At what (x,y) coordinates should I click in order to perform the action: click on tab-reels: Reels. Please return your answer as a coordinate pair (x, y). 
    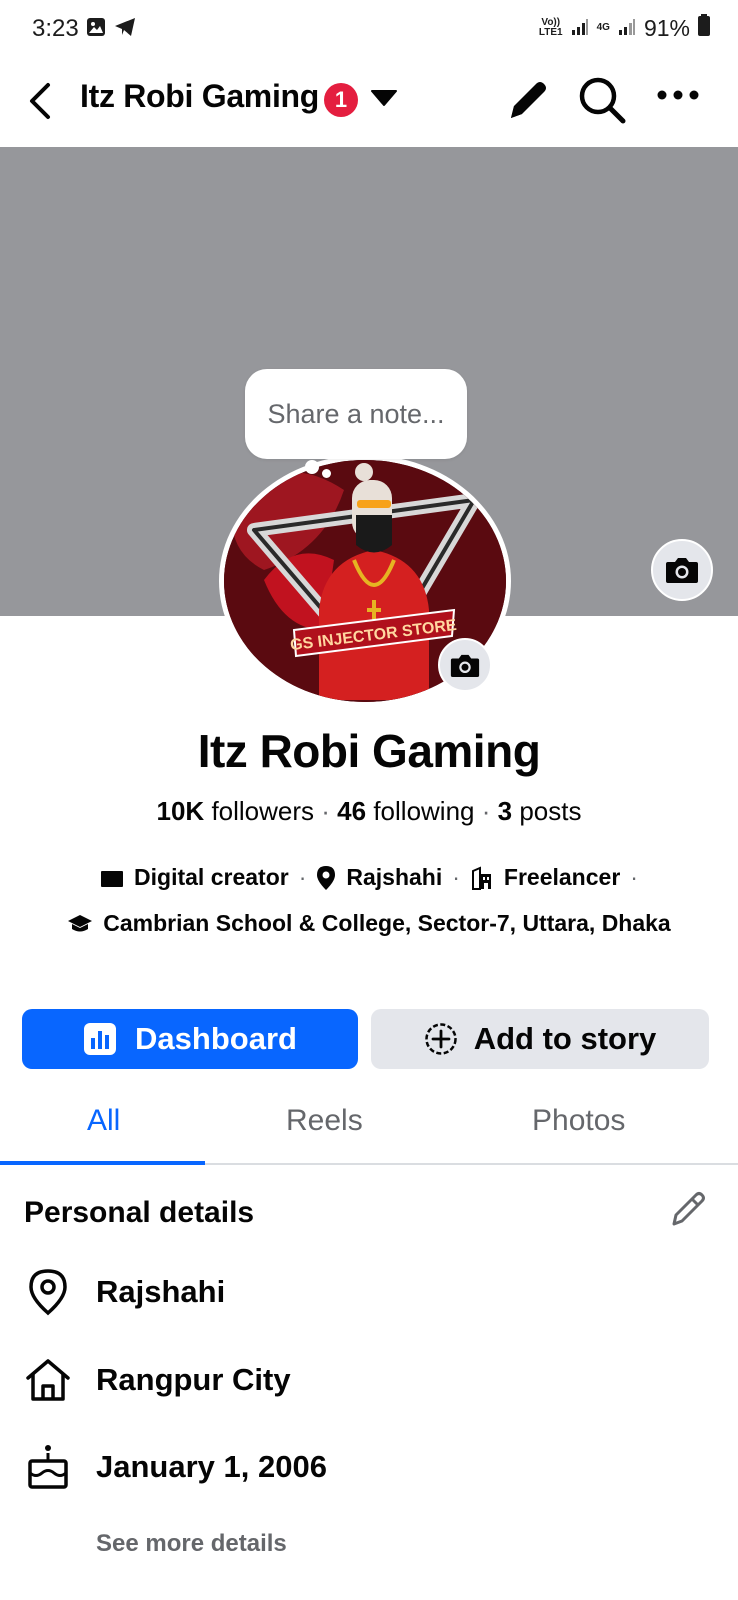
    Looking at the image, I should click on (324, 1121).